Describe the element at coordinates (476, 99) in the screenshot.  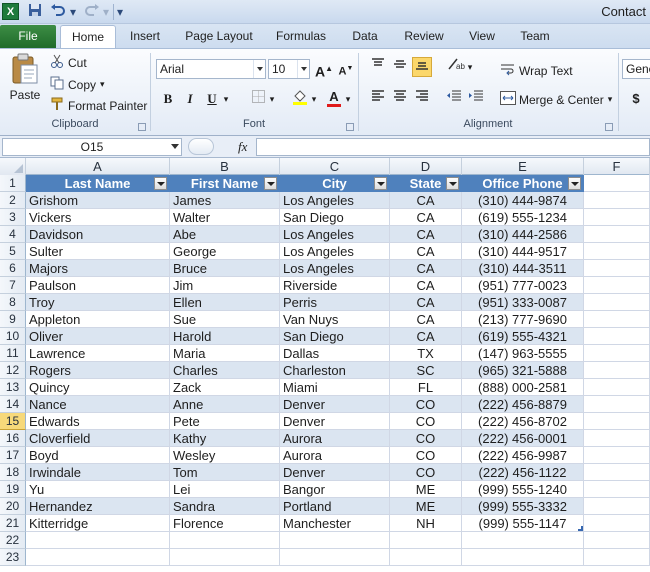
I see `increase-indent-button` at that location.